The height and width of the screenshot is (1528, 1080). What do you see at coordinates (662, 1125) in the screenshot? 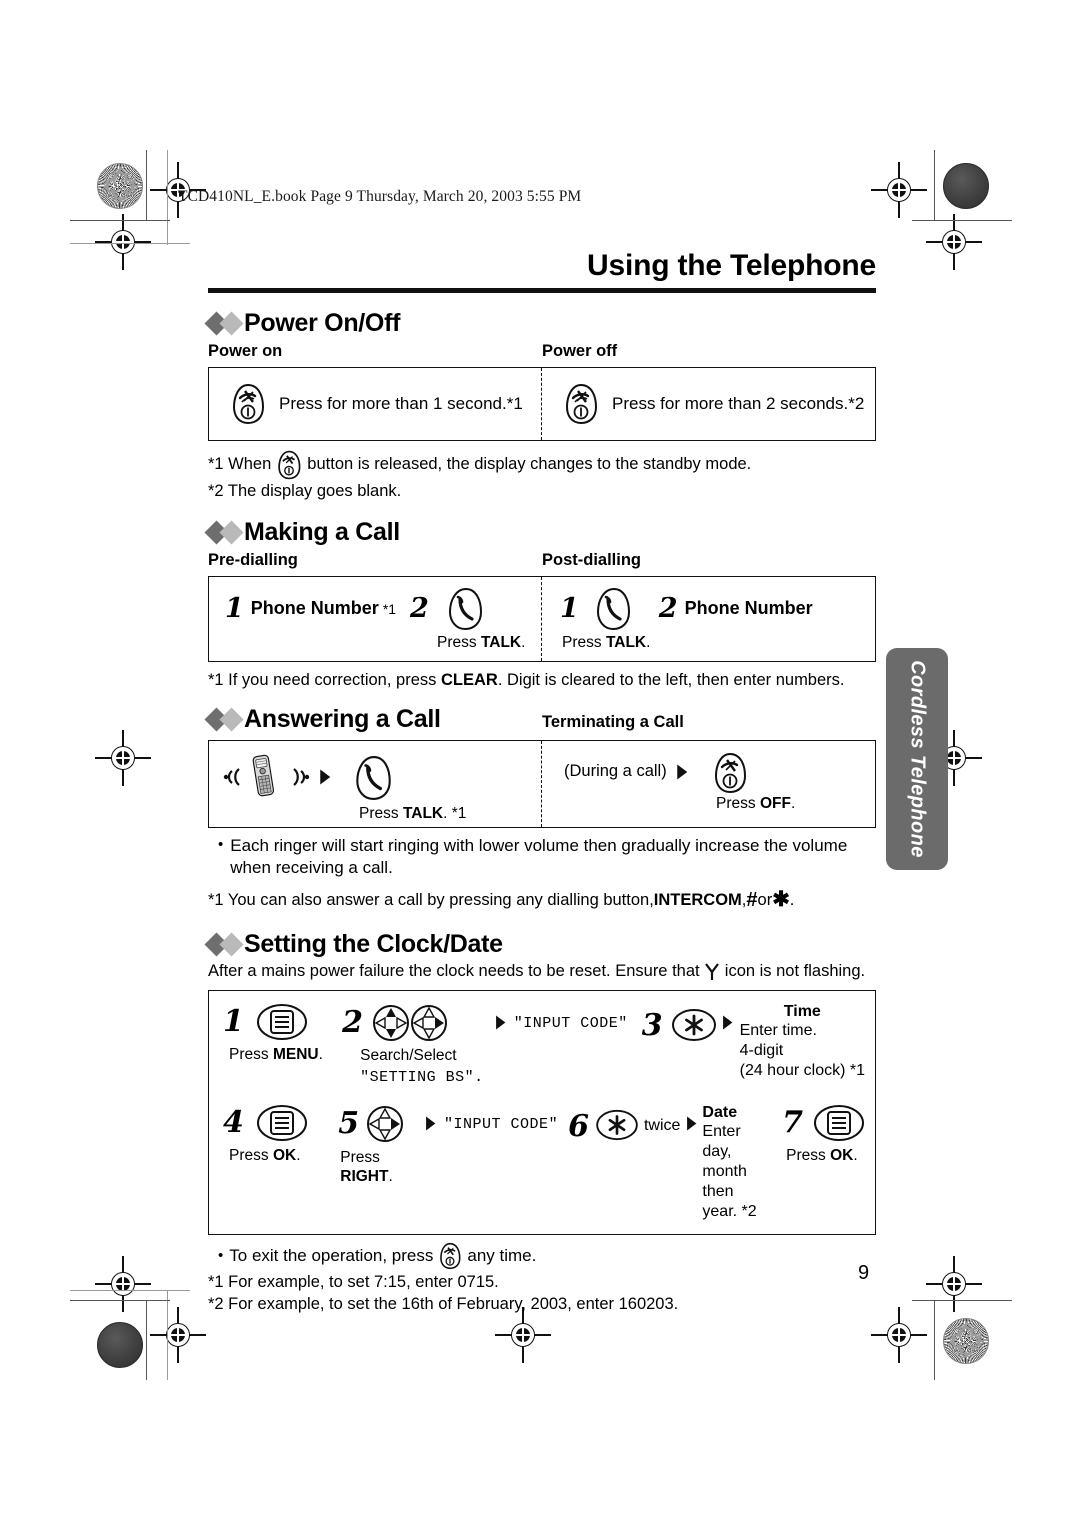
I see `clock-step-6-twice-label: twice` at bounding box center [662, 1125].